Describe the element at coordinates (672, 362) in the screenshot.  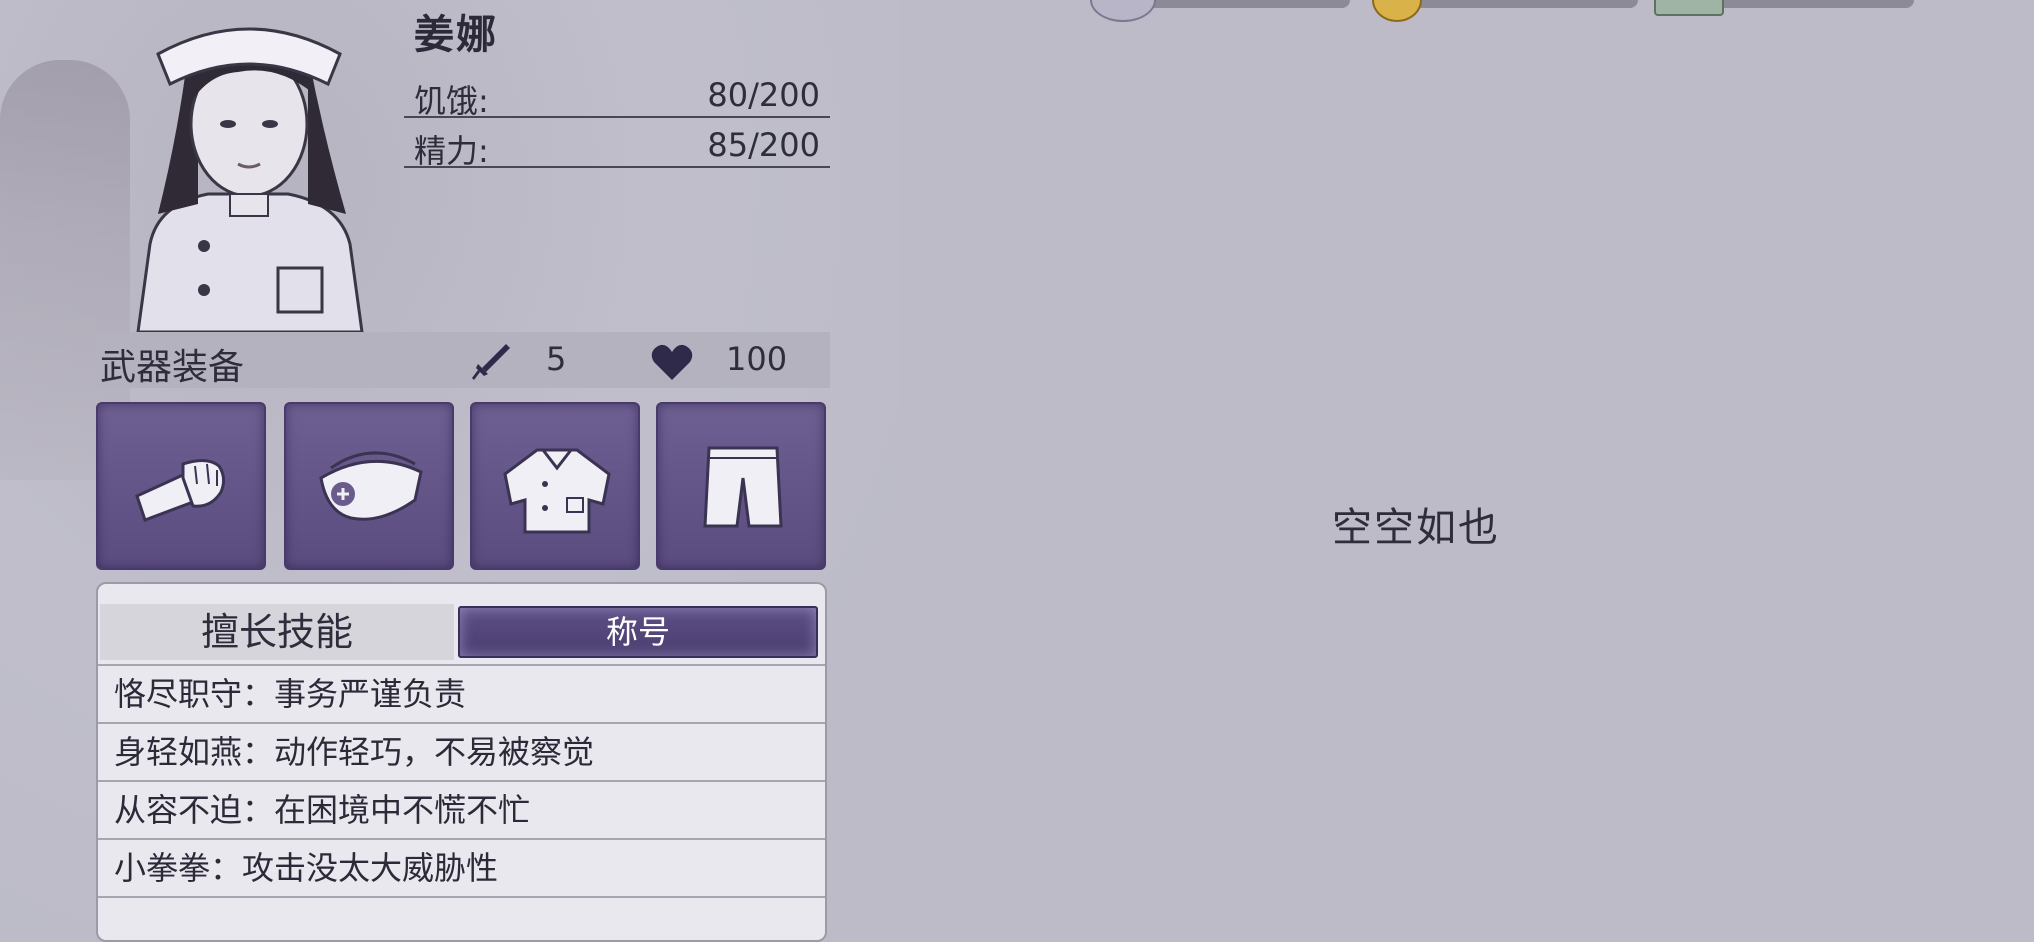
I see `heart-icon` at that location.